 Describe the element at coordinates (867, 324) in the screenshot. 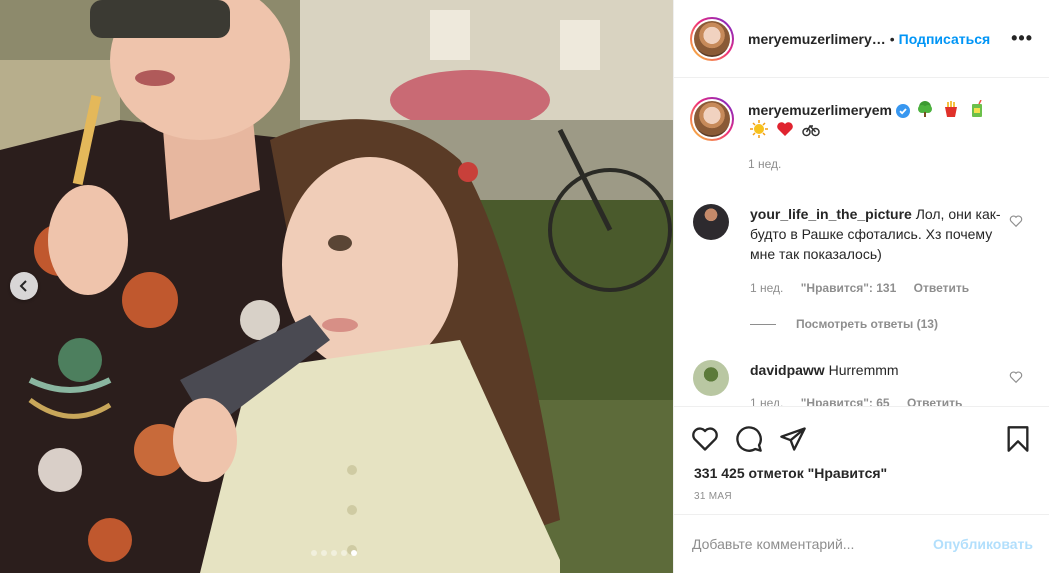

I see `view-replies-label: Посмотреть ответы (13)` at that location.